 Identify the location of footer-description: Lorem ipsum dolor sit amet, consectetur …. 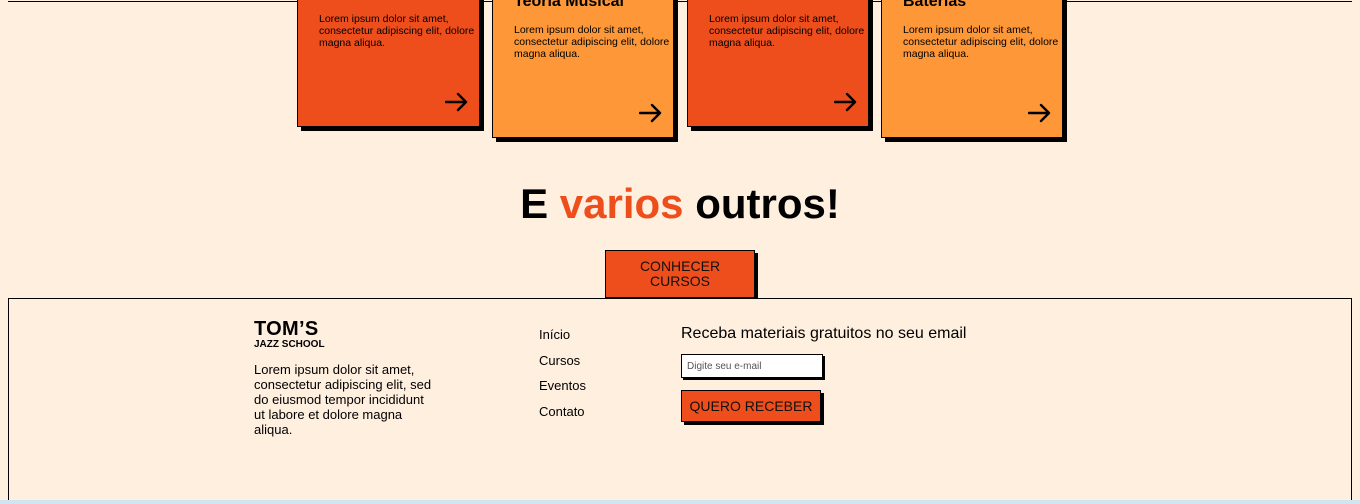
(343, 399).